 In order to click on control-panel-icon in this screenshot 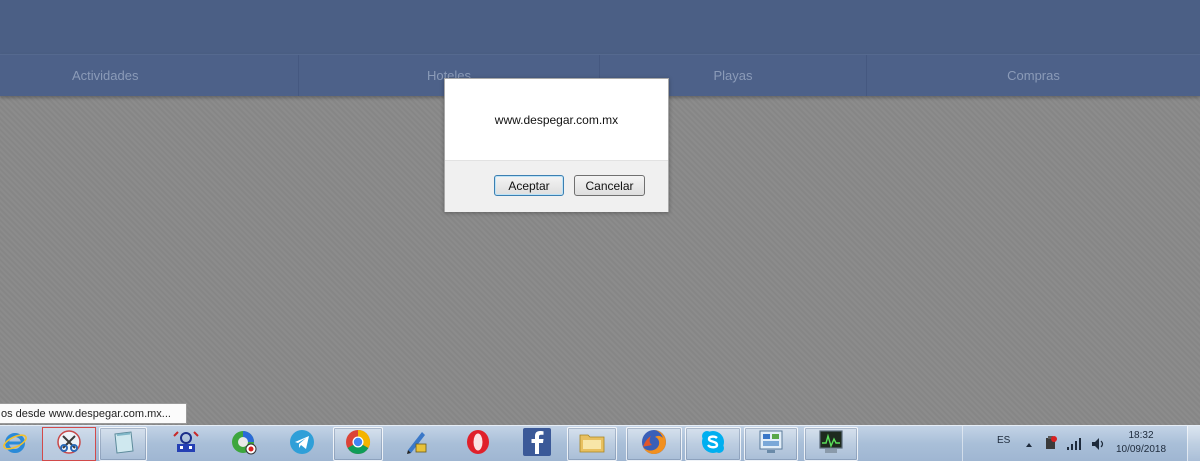, I will do `click(771, 444)`.